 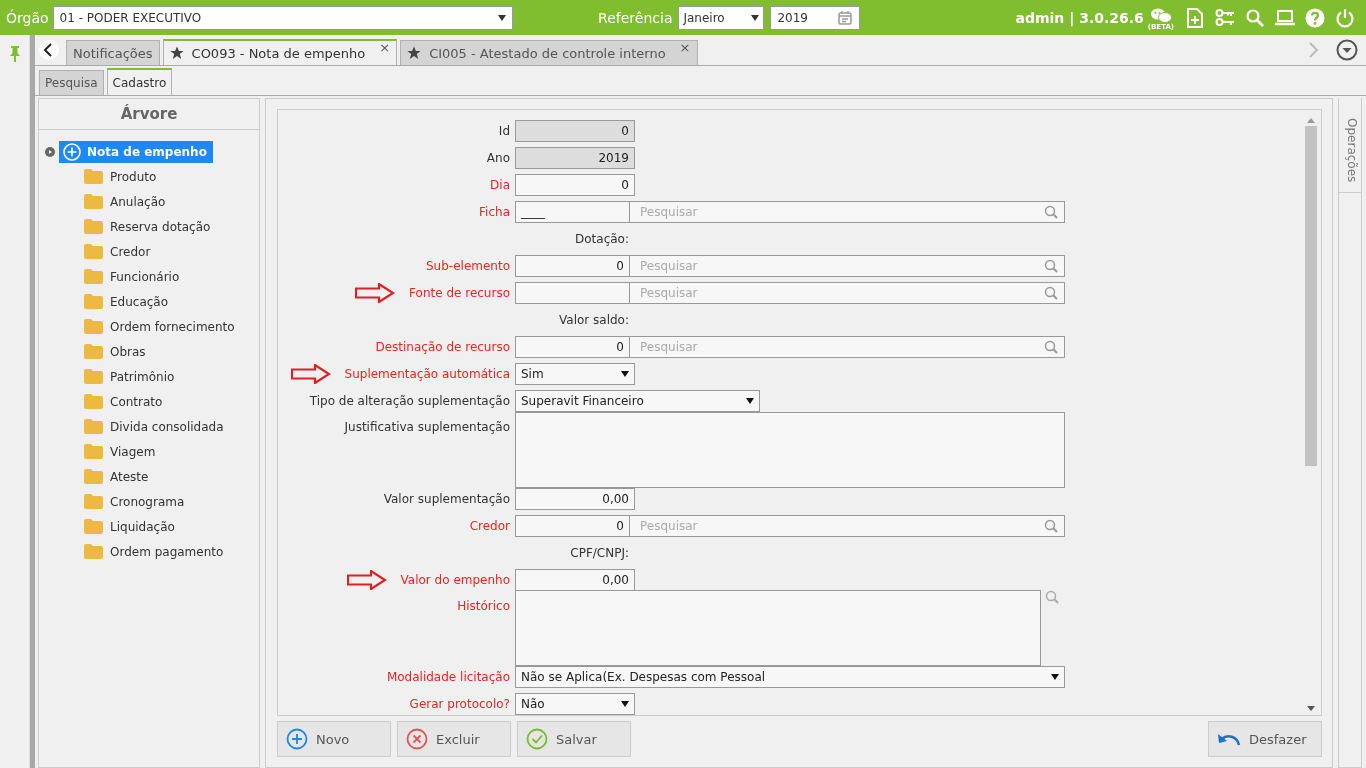 What do you see at coordinates (575, 374) in the screenshot?
I see `select-field: Sim` at bounding box center [575, 374].